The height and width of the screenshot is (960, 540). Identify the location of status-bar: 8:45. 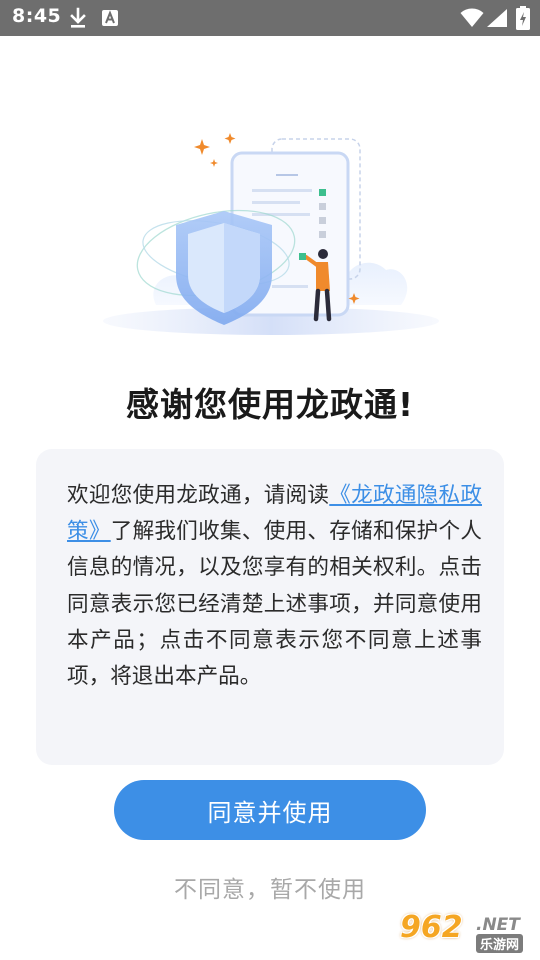
(270, 18).